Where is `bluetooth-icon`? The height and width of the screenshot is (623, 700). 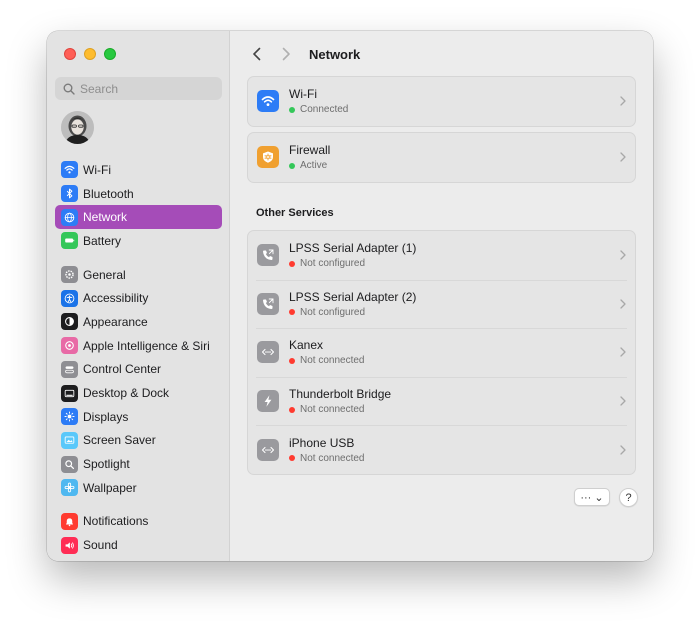
bluetooth-icon is located at coordinates (69, 194).